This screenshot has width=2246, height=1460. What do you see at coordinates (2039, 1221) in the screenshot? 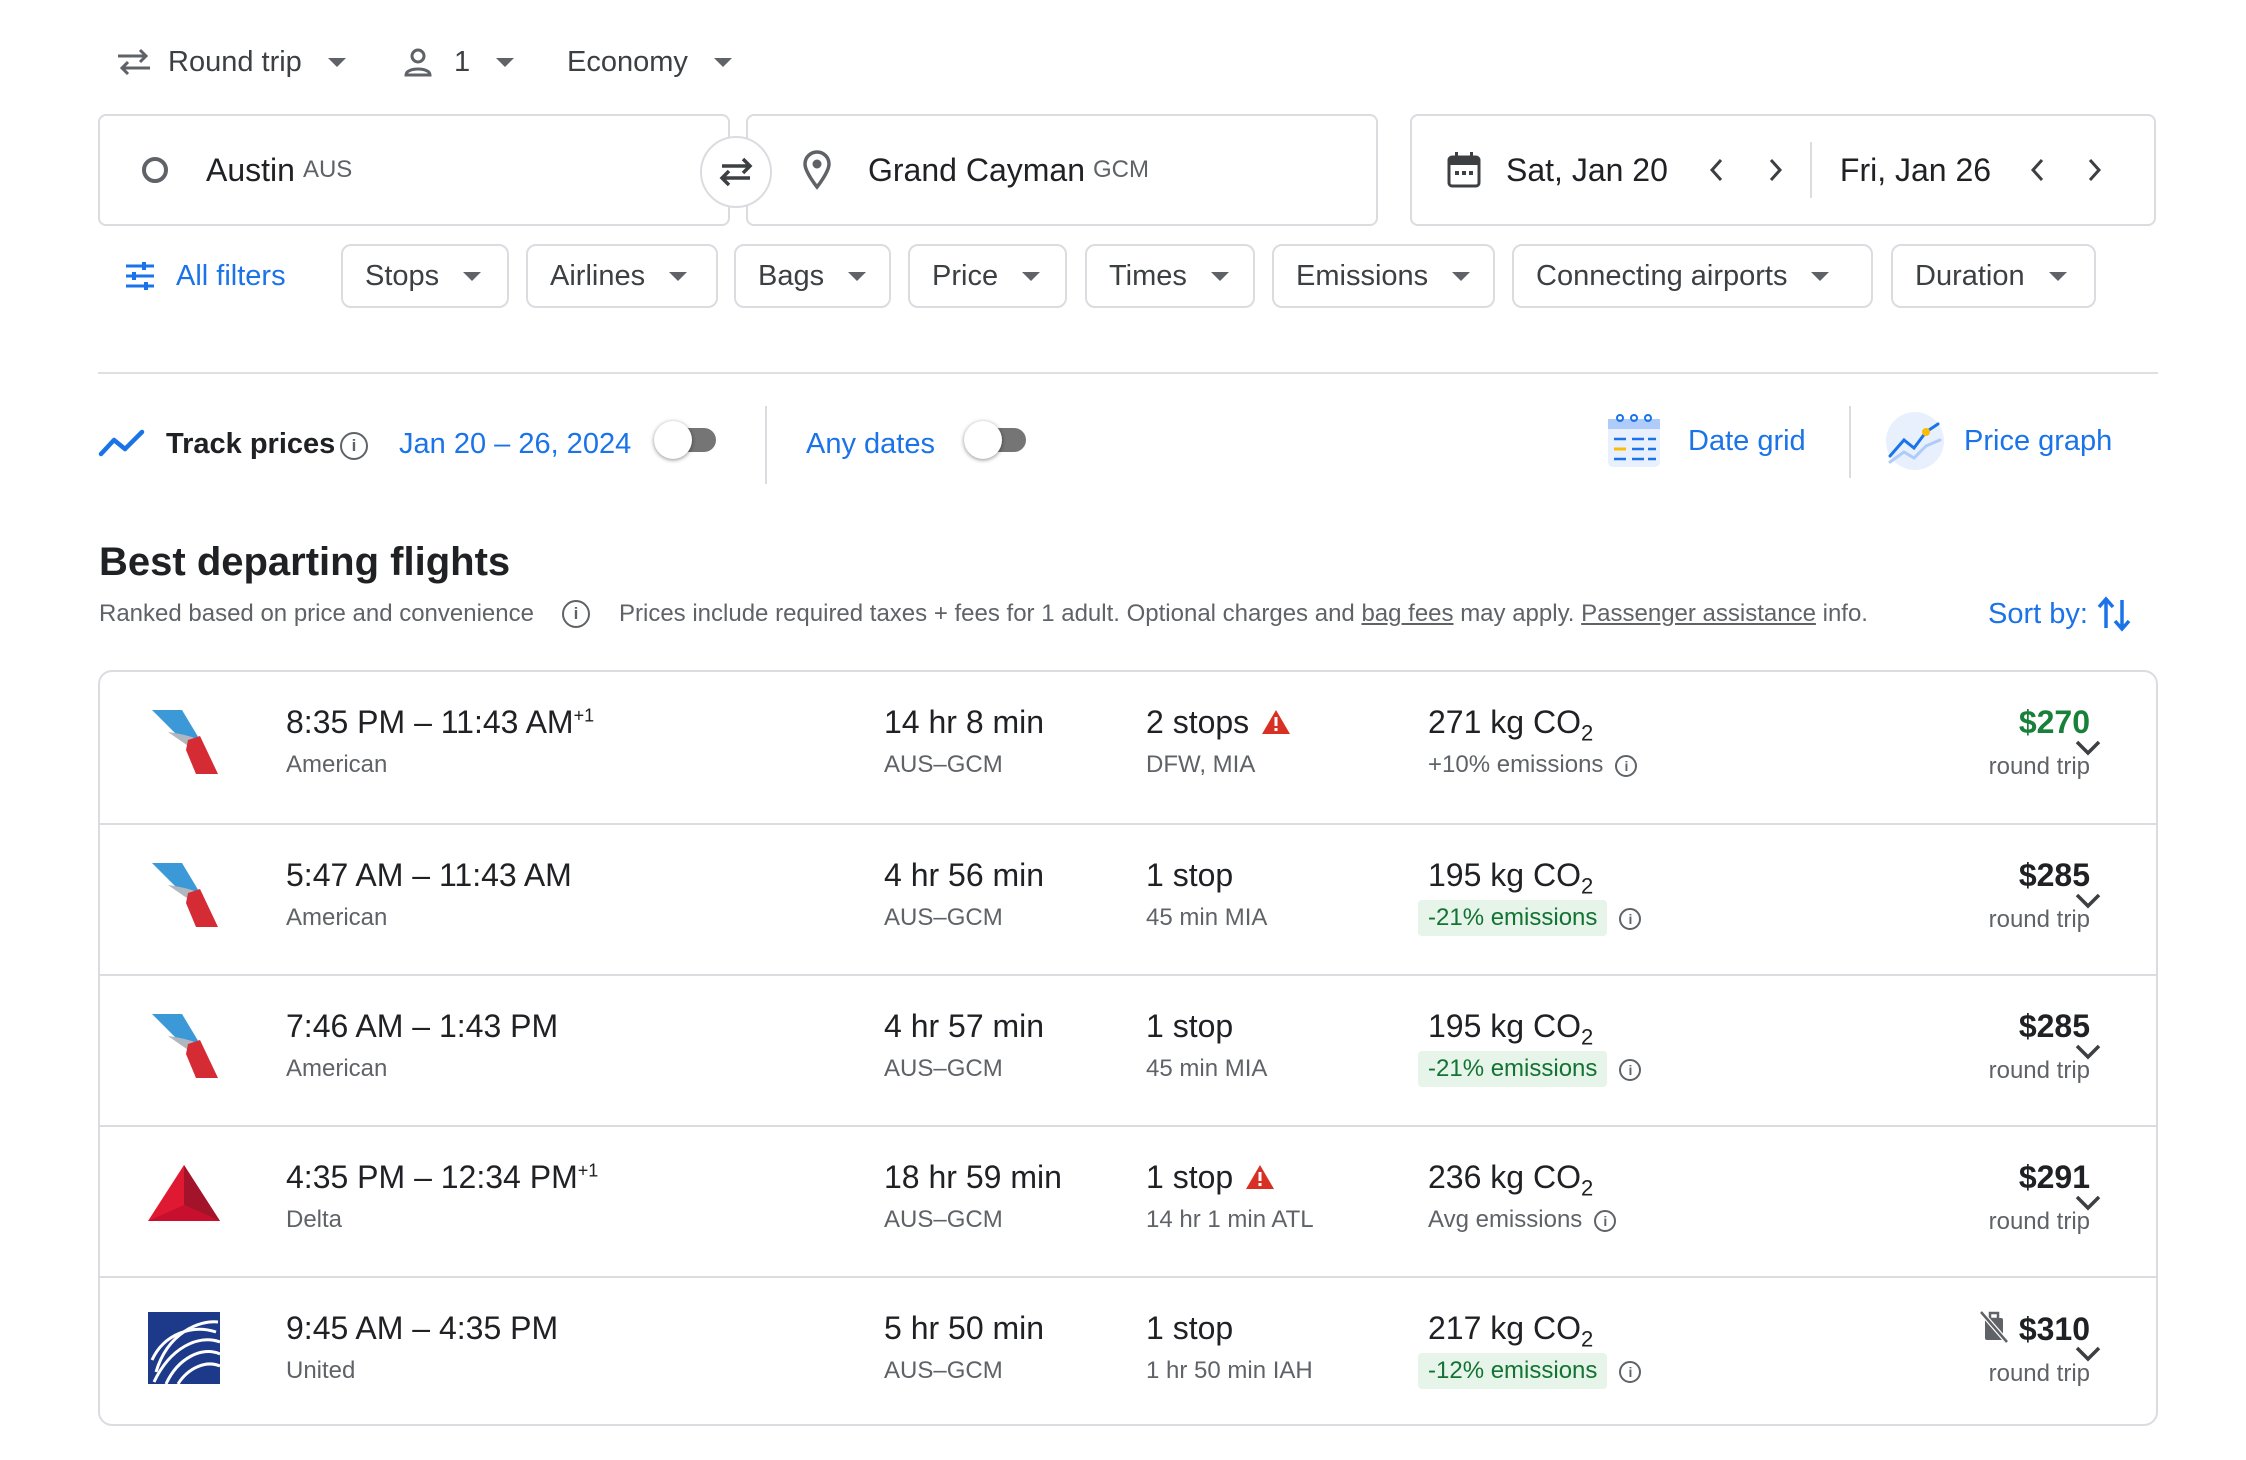
I see `price-note: round trip` at bounding box center [2039, 1221].